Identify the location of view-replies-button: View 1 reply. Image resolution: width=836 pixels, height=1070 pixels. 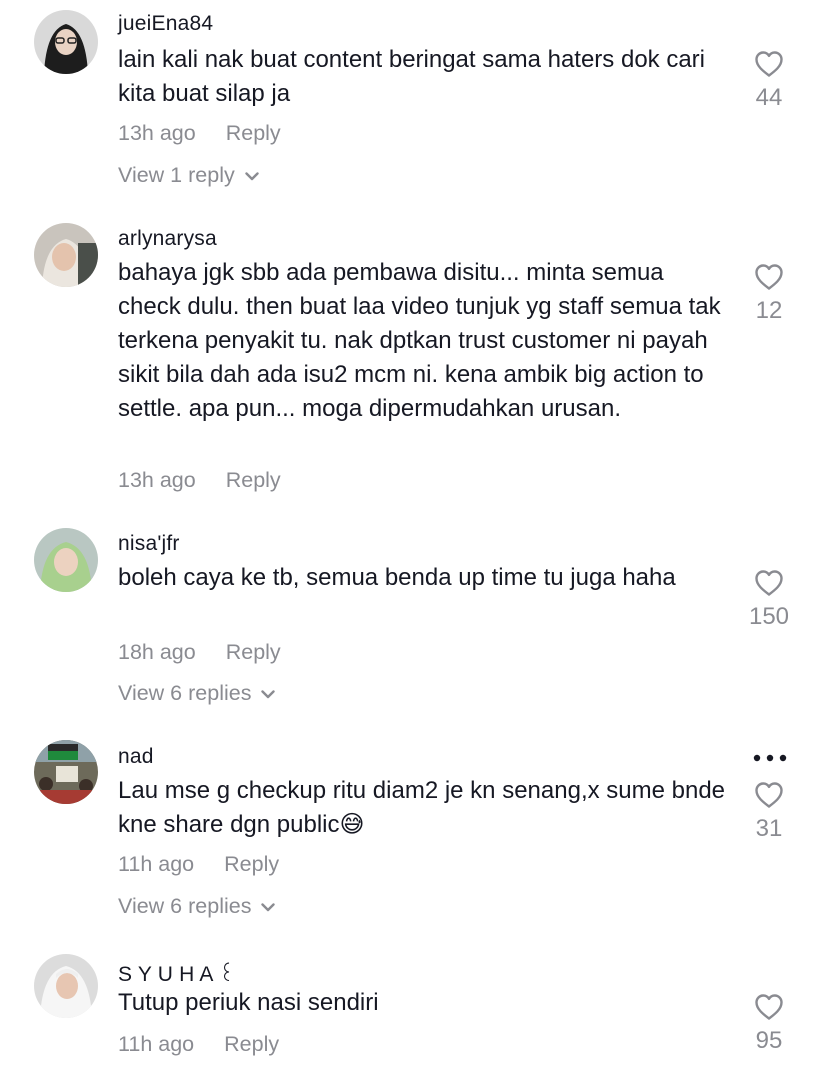
(188, 175).